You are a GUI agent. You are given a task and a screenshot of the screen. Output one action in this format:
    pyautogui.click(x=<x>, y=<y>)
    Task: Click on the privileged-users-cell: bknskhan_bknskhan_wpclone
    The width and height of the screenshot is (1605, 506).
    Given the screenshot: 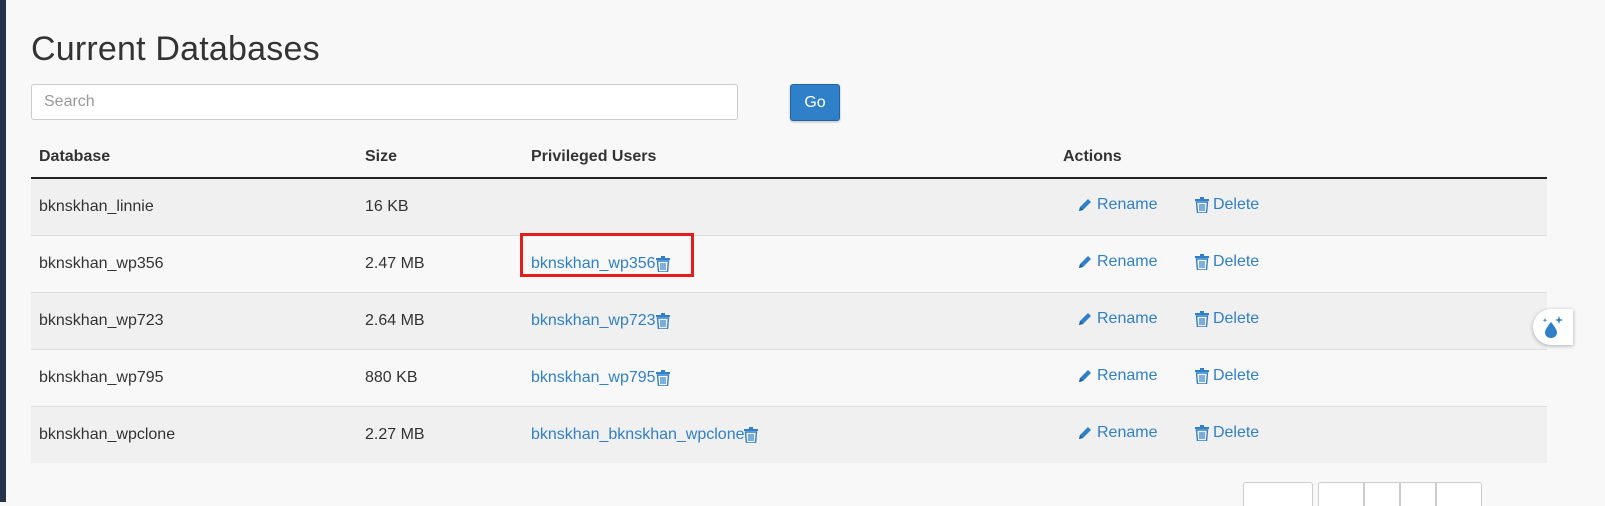 What is the action you would take?
    pyautogui.click(x=789, y=434)
    